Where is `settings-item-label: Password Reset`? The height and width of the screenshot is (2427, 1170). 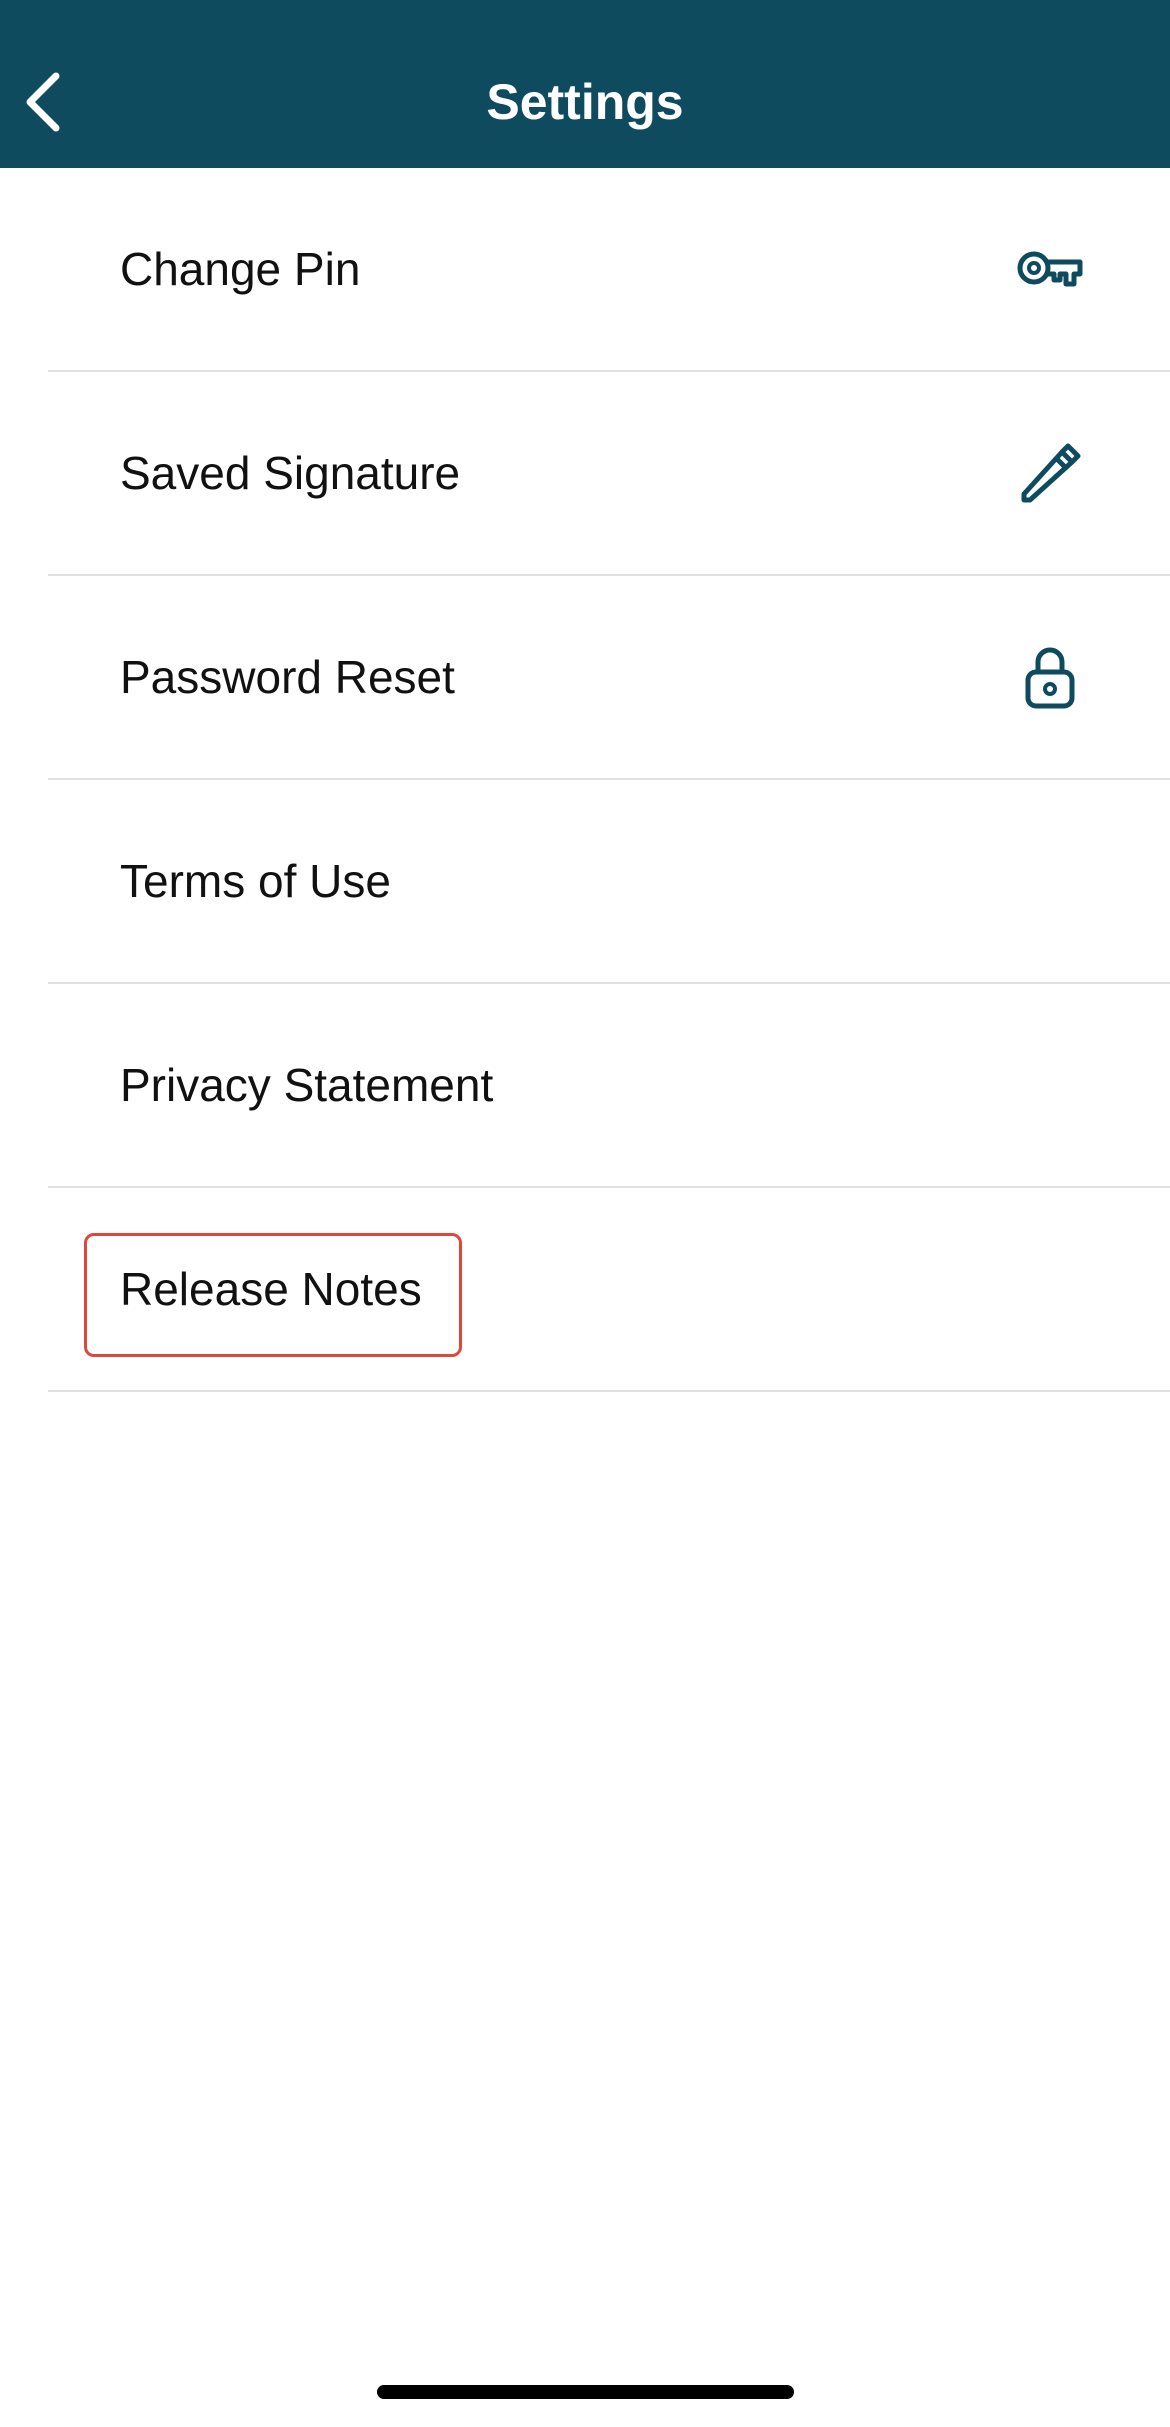 settings-item-label: Password Reset is located at coordinates (287, 677).